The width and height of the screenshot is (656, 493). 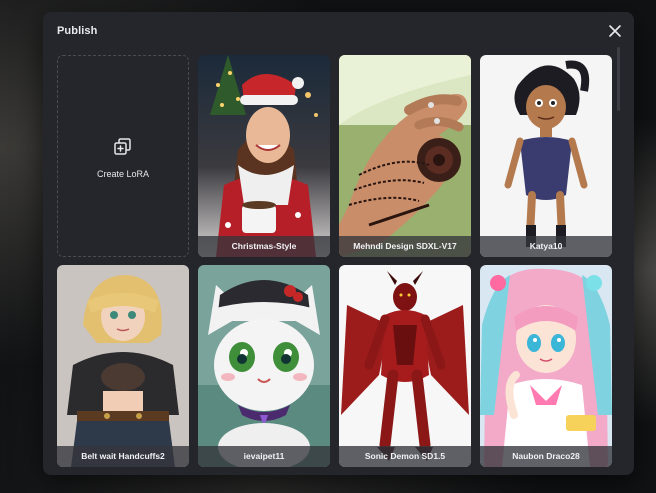 I want to click on modal-title: Publish, so click(x=77, y=31).